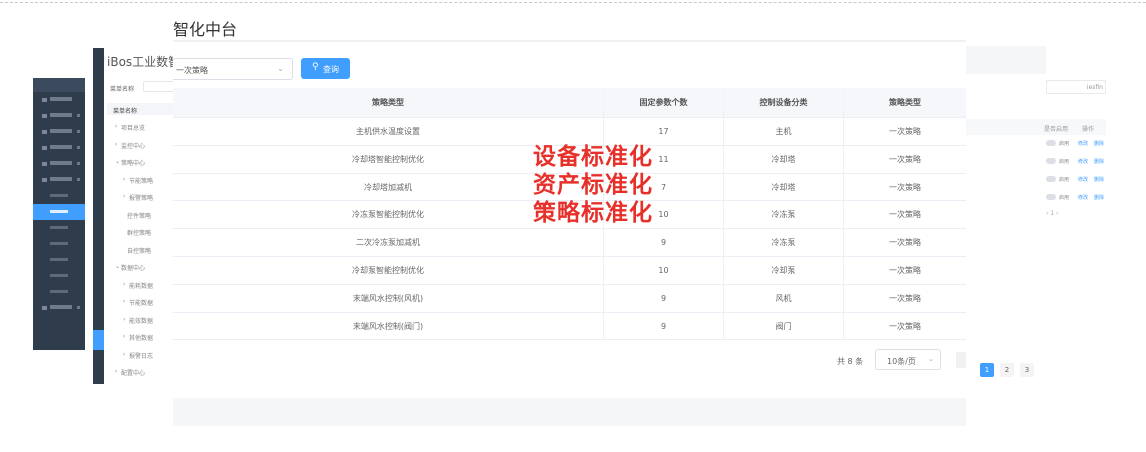 This screenshot has width=1146, height=452. Describe the element at coordinates (141, 127) in the screenshot. I see `tree-row: › 项目总览` at that location.